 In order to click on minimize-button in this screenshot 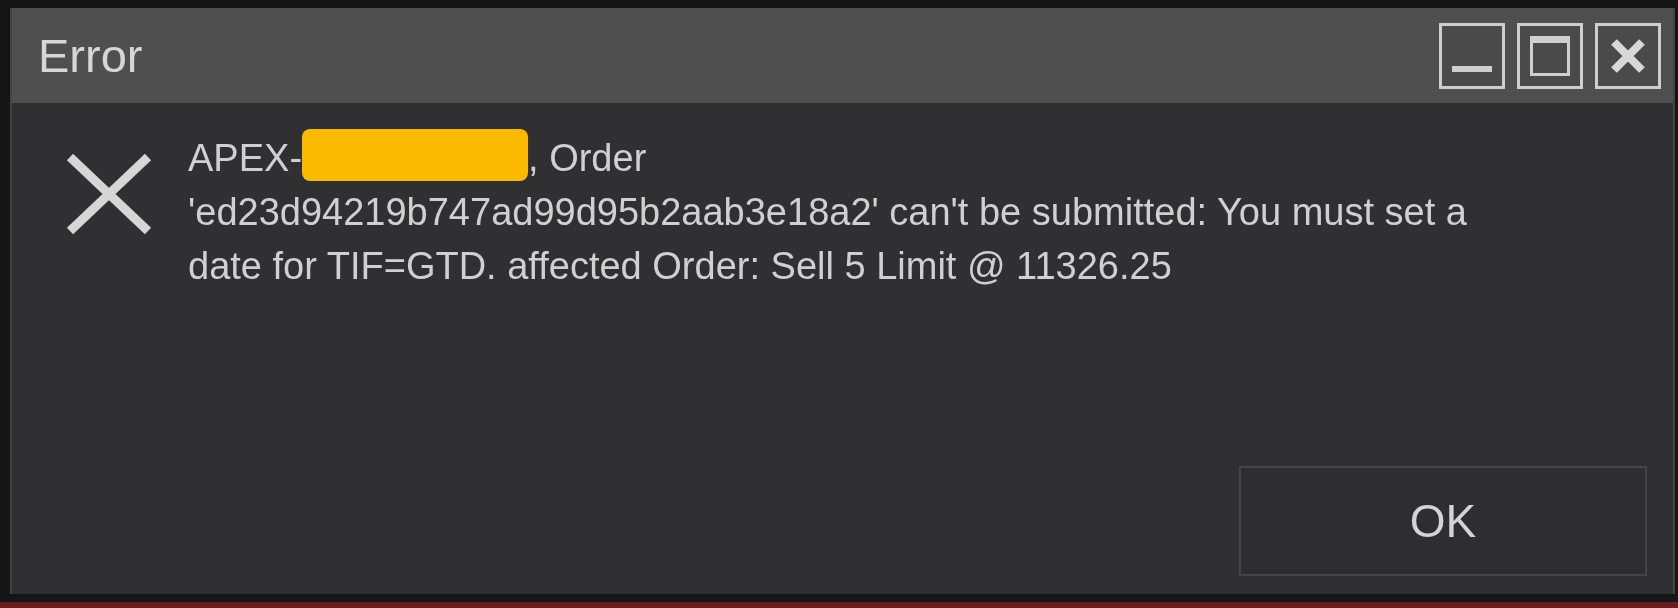, I will do `click(1472, 55)`.